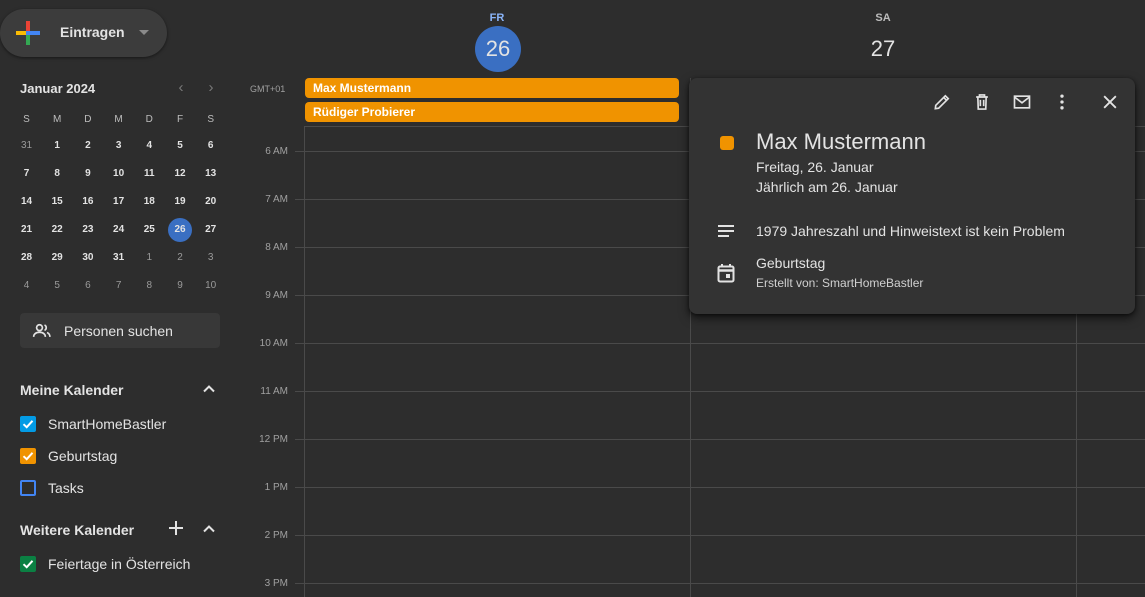 Image resolution: width=1145 pixels, height=597 pixels. What do you see at coordinates (181, 88) in the screenshot?
I see `chevron-left-icon: ‹` at bounding box center [181, 88].